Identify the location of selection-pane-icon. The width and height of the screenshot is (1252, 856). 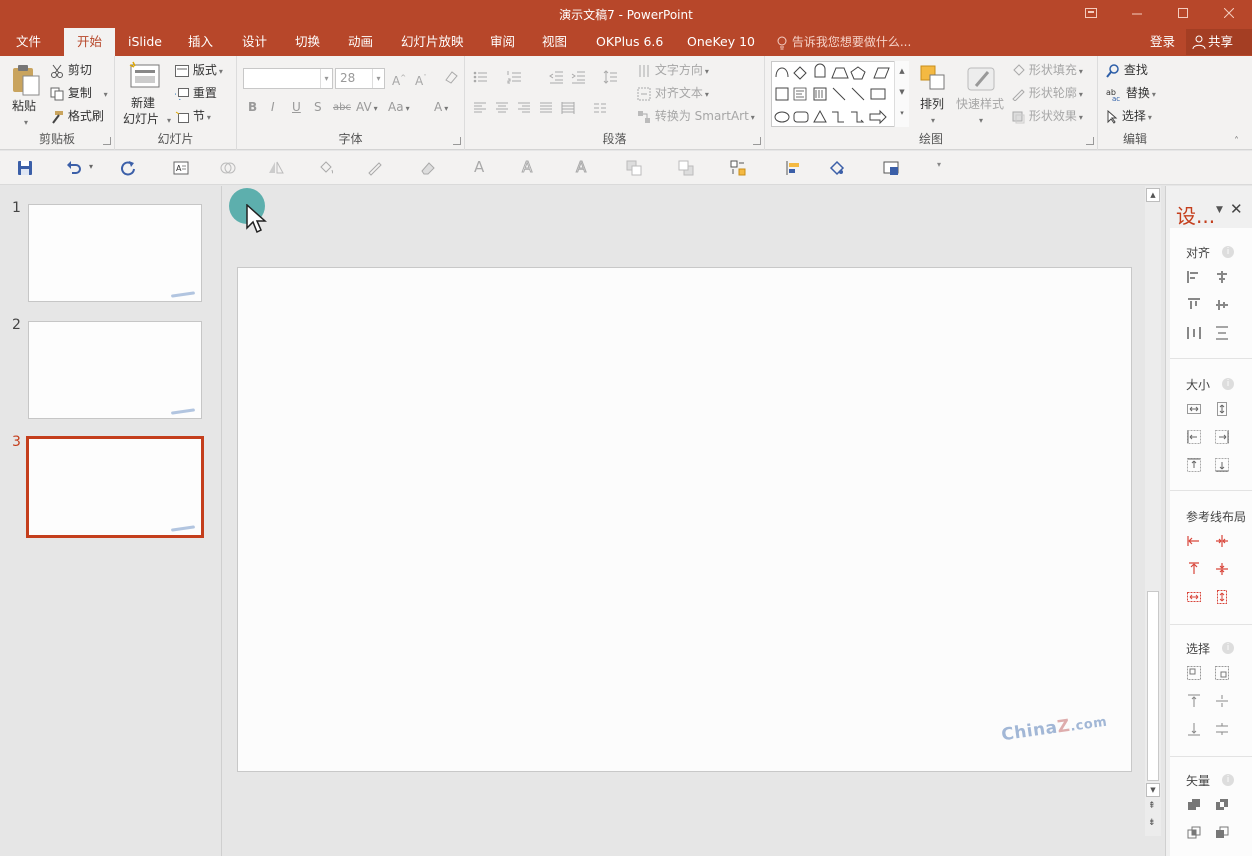
(738, 168).